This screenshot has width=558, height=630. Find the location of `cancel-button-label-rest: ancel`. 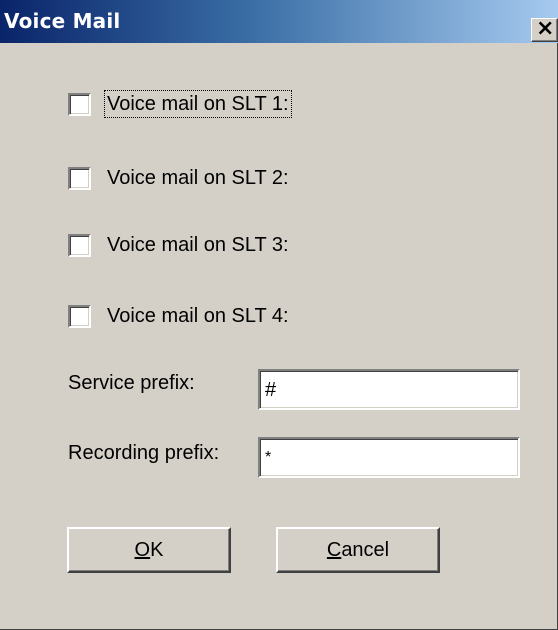

cancel-button-label-rest: ancel is located at coordinates (365, 550).